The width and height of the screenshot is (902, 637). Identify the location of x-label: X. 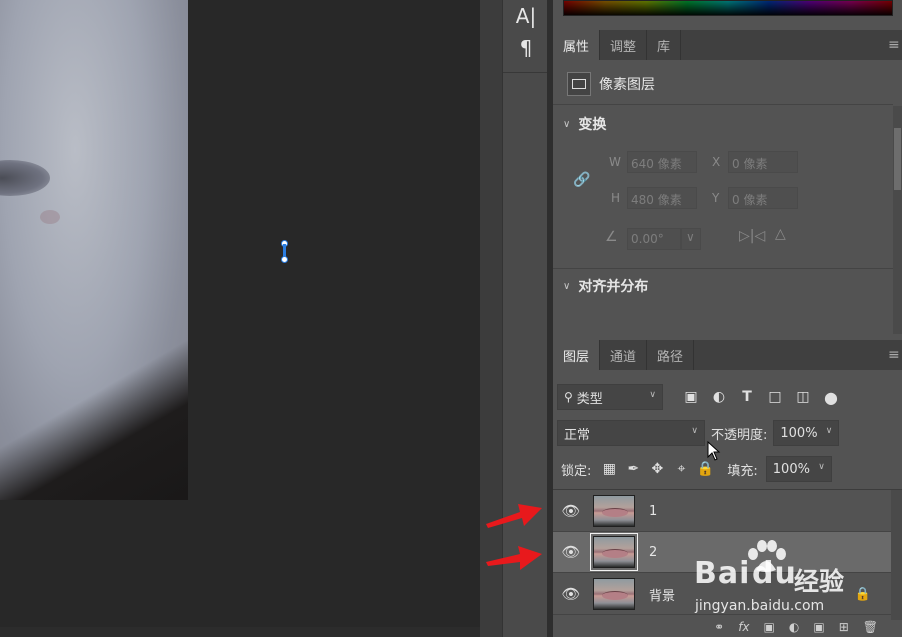
(716, 162).